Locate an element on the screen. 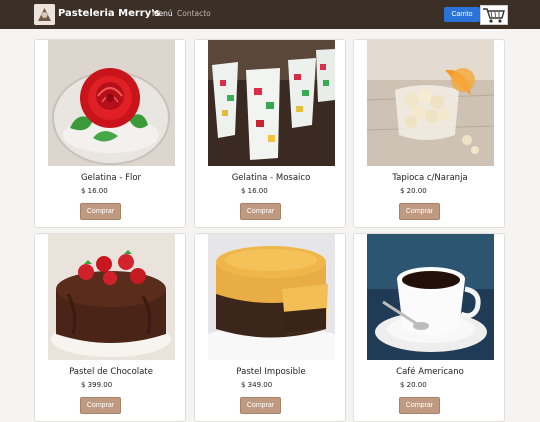 The width and height of the screenshot is (540, 422). product-card: Pastel de Chocolate $ 399.00 Comprar is located at coordinates (110, 327).